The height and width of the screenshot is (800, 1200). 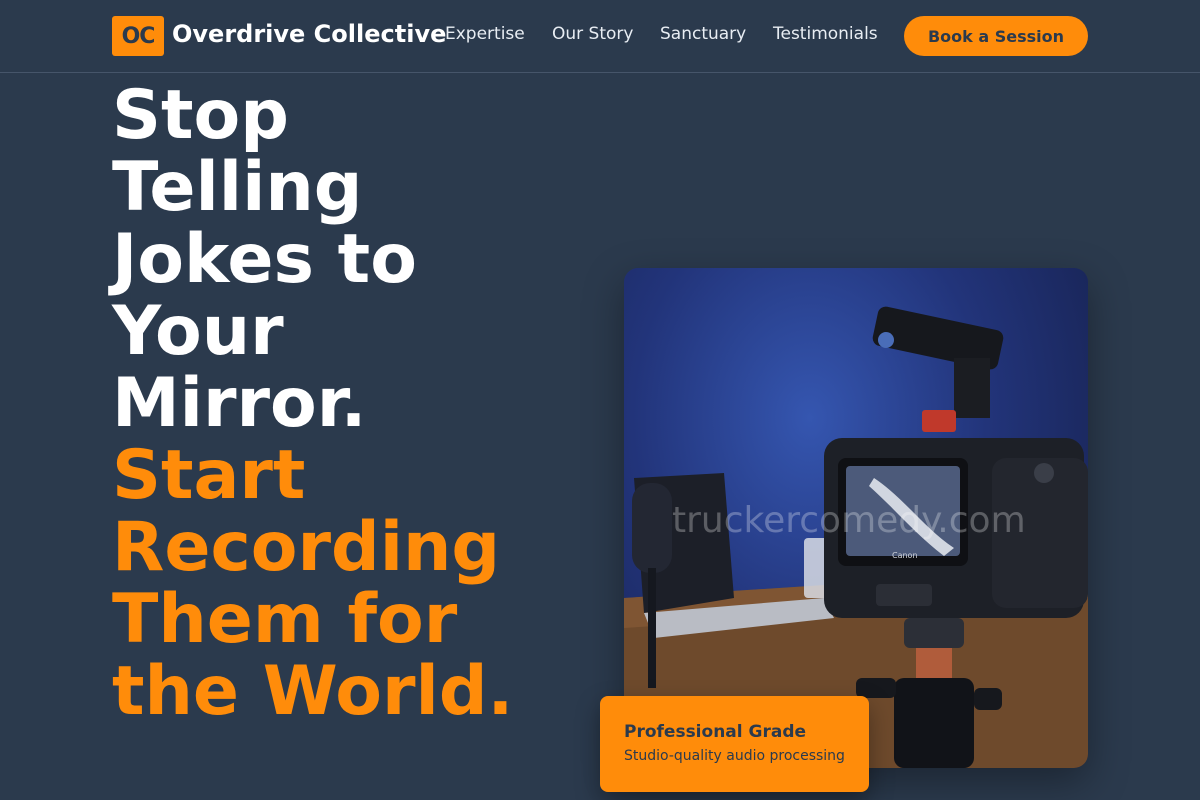 What do you see at coordinates (309, 34) in the screenshot?
I see `brand-name: Overdrive Collective` at bounding box center [309, 34].